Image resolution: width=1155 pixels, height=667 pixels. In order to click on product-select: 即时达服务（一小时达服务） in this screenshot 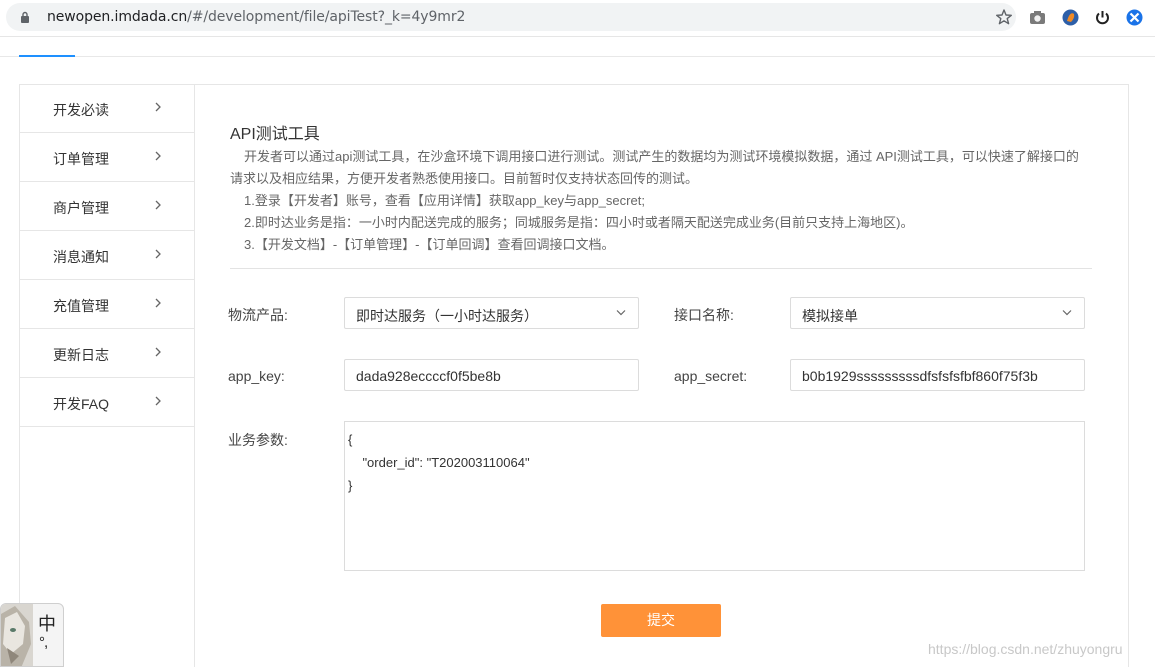, I will do `click(491, 313)`.